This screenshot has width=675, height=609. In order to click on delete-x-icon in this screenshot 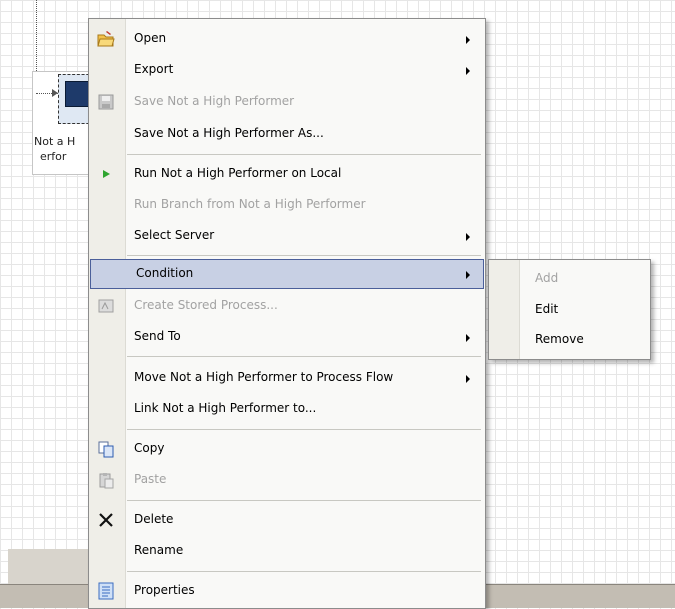, I will do `click(106, 520)`.